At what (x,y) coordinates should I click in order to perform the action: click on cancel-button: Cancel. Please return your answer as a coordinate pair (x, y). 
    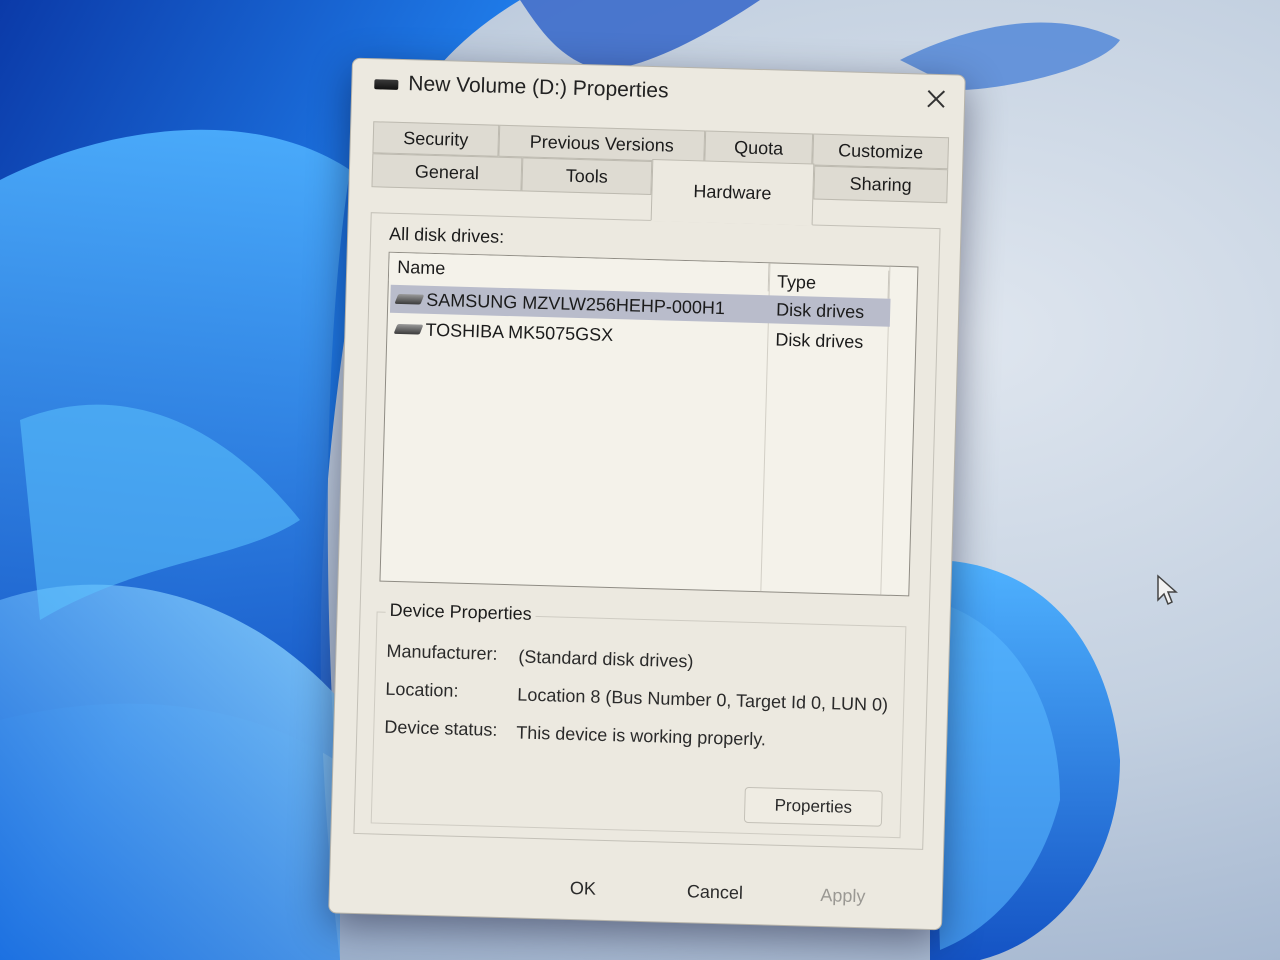
    Looking at the image, I should click on (714, 892).